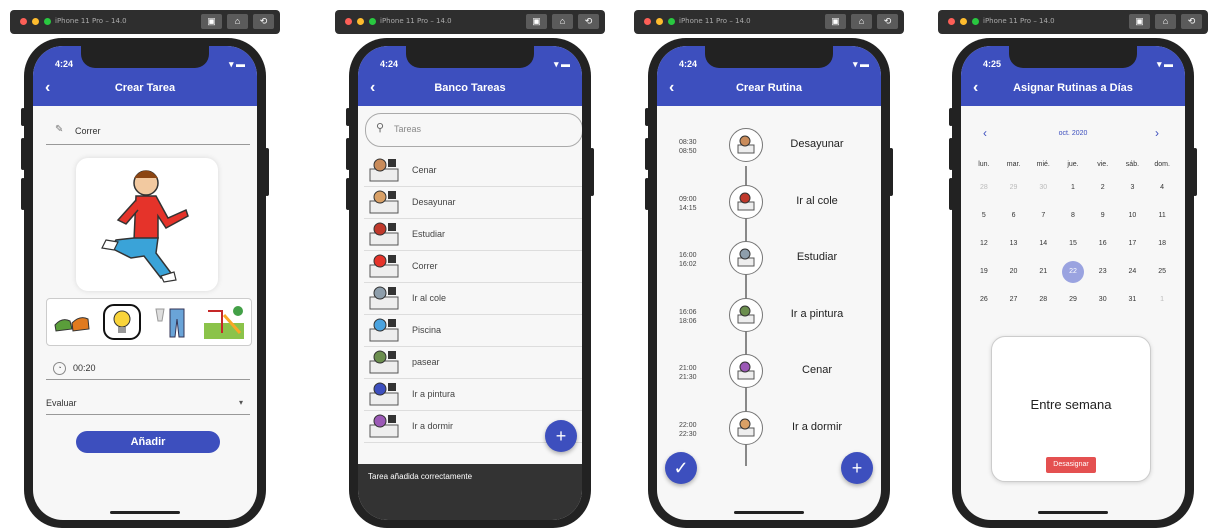  Describe the element at coordinates (984, 300) in the screenshot. I see `calendar-day: 26` at that location.